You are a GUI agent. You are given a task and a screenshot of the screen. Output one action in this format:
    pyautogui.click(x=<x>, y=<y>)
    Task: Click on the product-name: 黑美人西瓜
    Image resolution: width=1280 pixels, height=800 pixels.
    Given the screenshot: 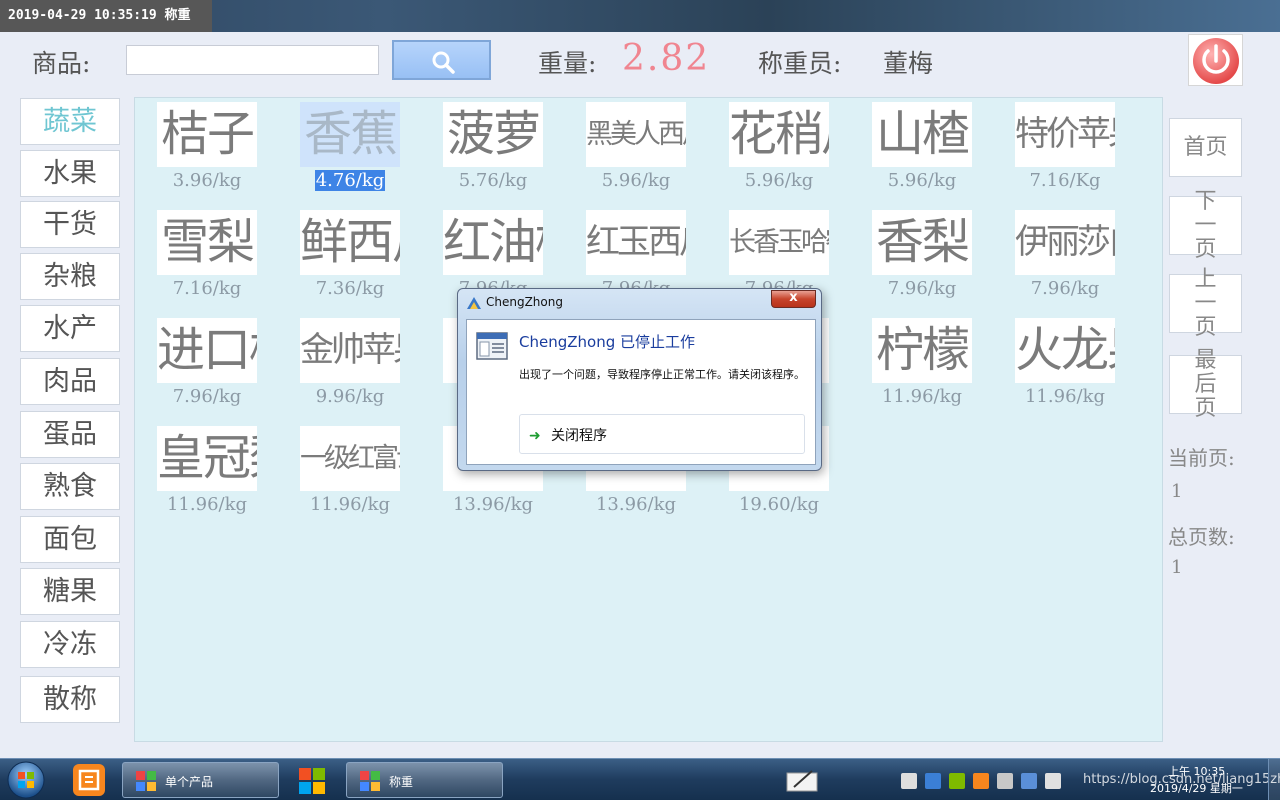 What is the action you would take?
    pyautogui.click(x=636, y=134)
    